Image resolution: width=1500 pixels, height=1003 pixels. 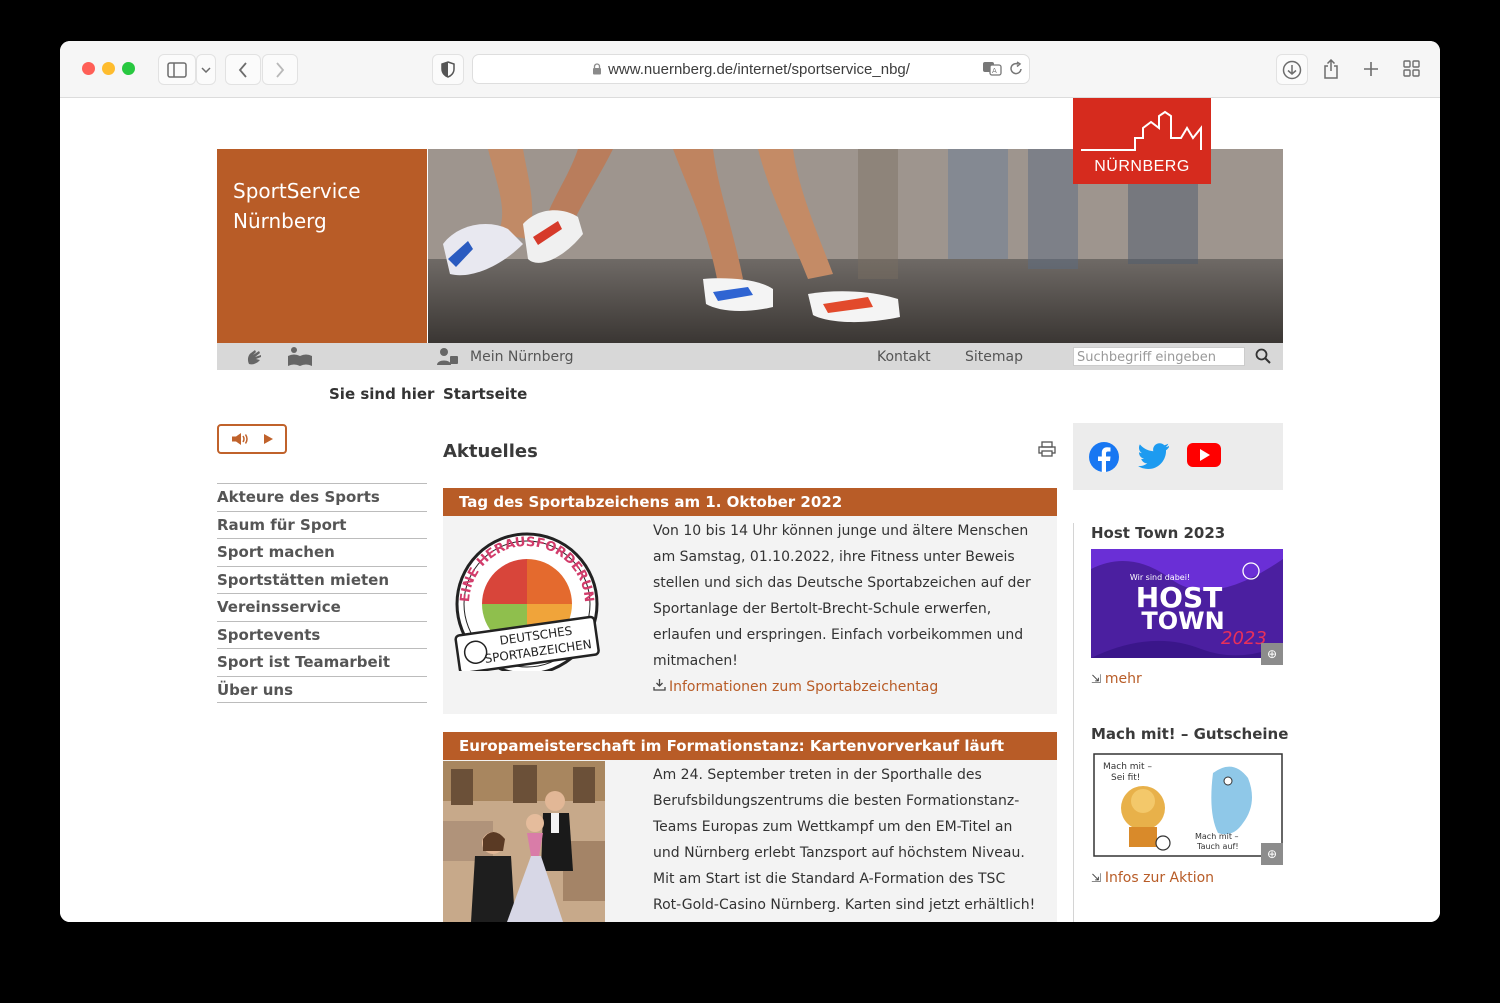 I want to click on plus-icon, so click(x=1371, y=68).